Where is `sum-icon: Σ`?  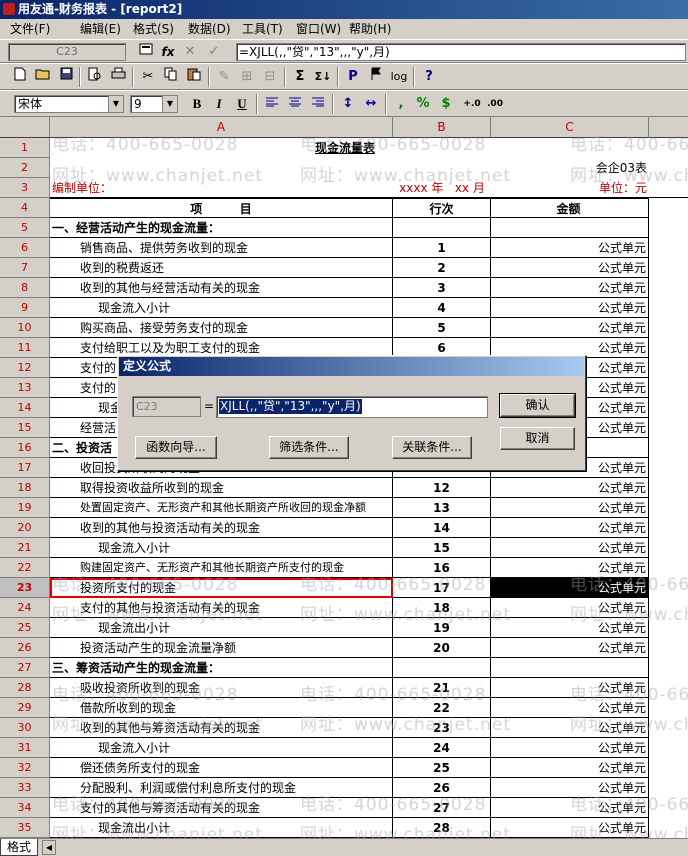
sum-icon: Σ is located at coordinates (300, 77).